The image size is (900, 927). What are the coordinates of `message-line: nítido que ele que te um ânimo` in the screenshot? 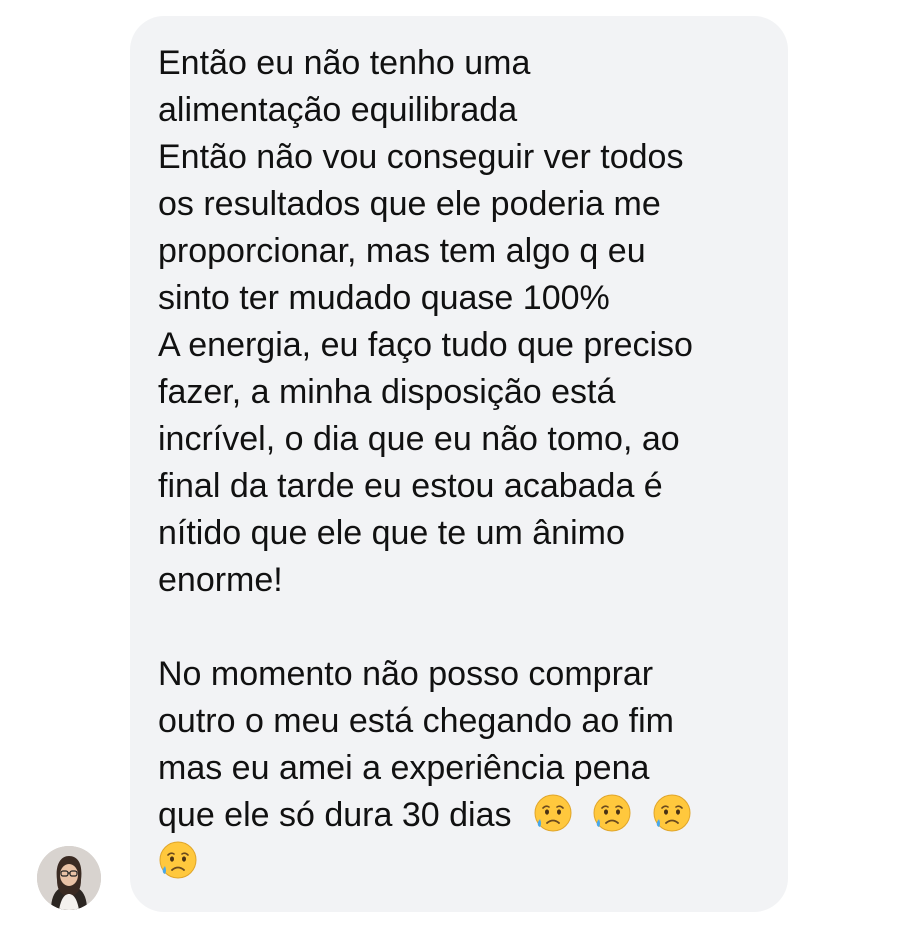 It's located at (391, 533).